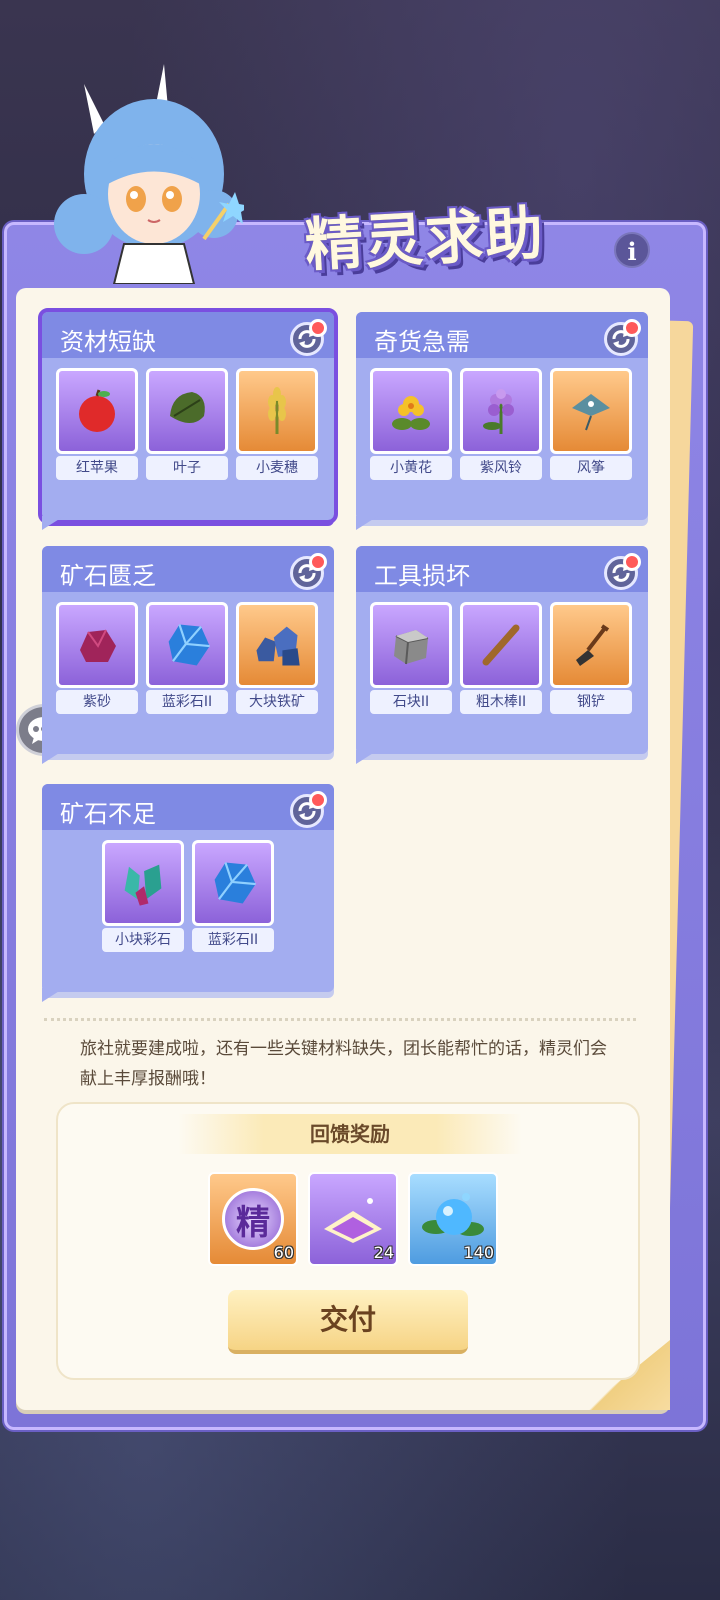  What do you see at coordinates (383, 1252) in the screenshot?
I see `reward-count: 24` at bounding box center [383, 1252].